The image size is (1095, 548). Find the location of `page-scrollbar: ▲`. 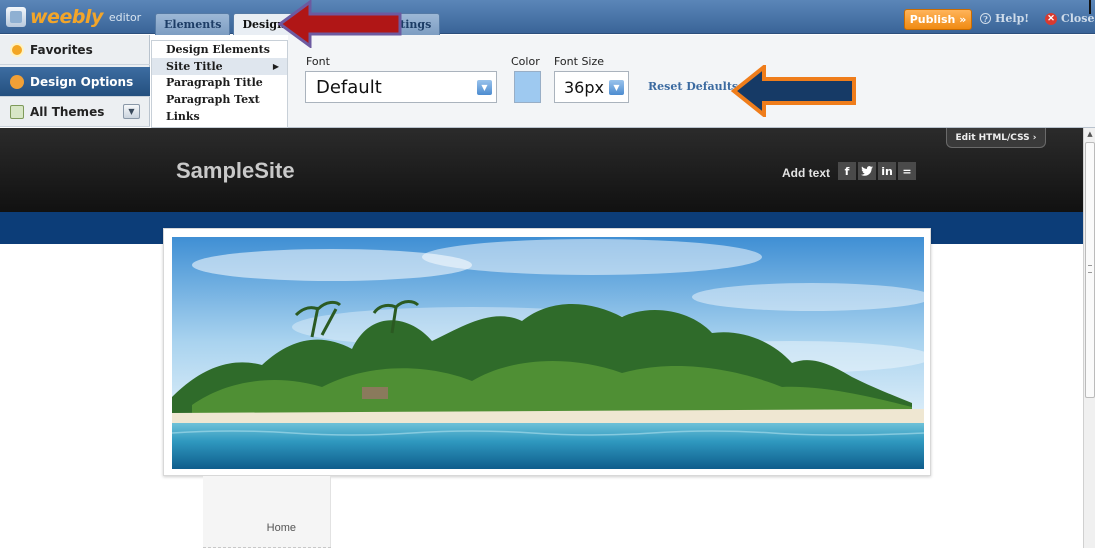

page-scrollbar: ▲ is located at coordinates (1089, 338).